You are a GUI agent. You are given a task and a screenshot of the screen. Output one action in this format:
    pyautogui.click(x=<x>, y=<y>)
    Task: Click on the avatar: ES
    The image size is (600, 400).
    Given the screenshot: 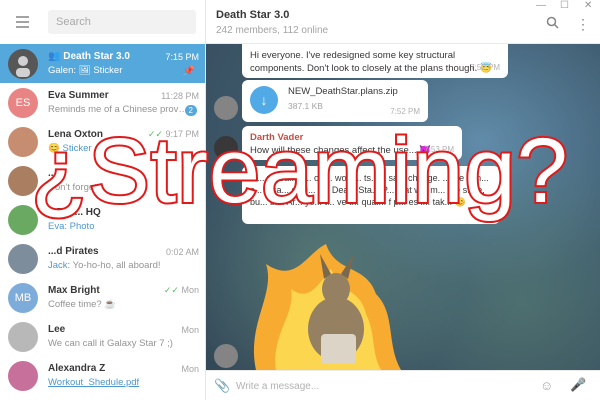 What is the action you would take?
    pyautogui.click(x=23, y=102)
    